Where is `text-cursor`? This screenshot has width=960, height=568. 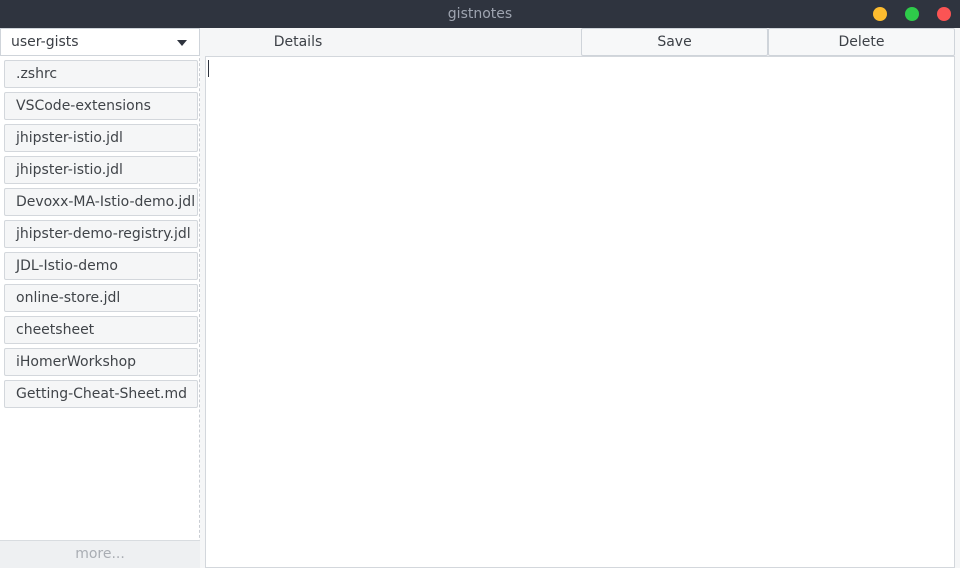
text-cursor is located at coordinates (208, 68).